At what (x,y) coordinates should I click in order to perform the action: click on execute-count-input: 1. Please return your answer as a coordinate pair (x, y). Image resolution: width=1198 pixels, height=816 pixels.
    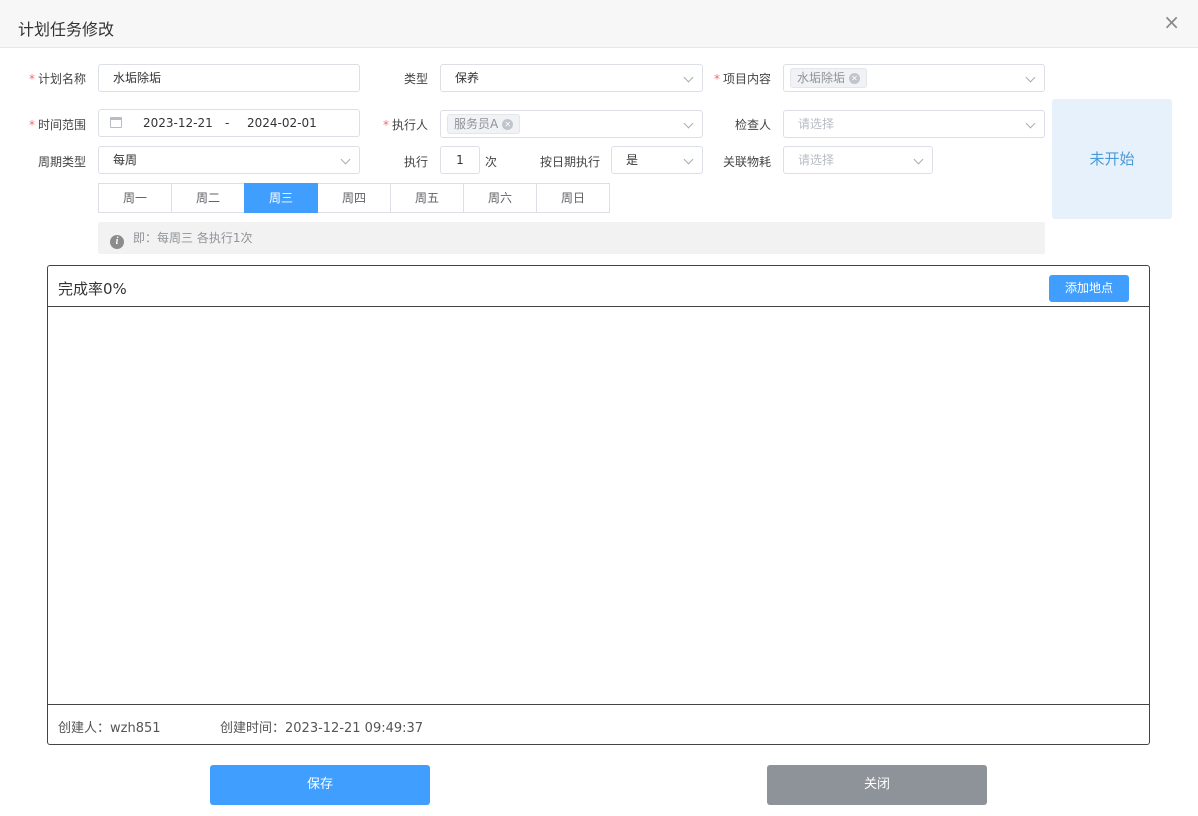
    Looking at the image, I should click on (460, 160).